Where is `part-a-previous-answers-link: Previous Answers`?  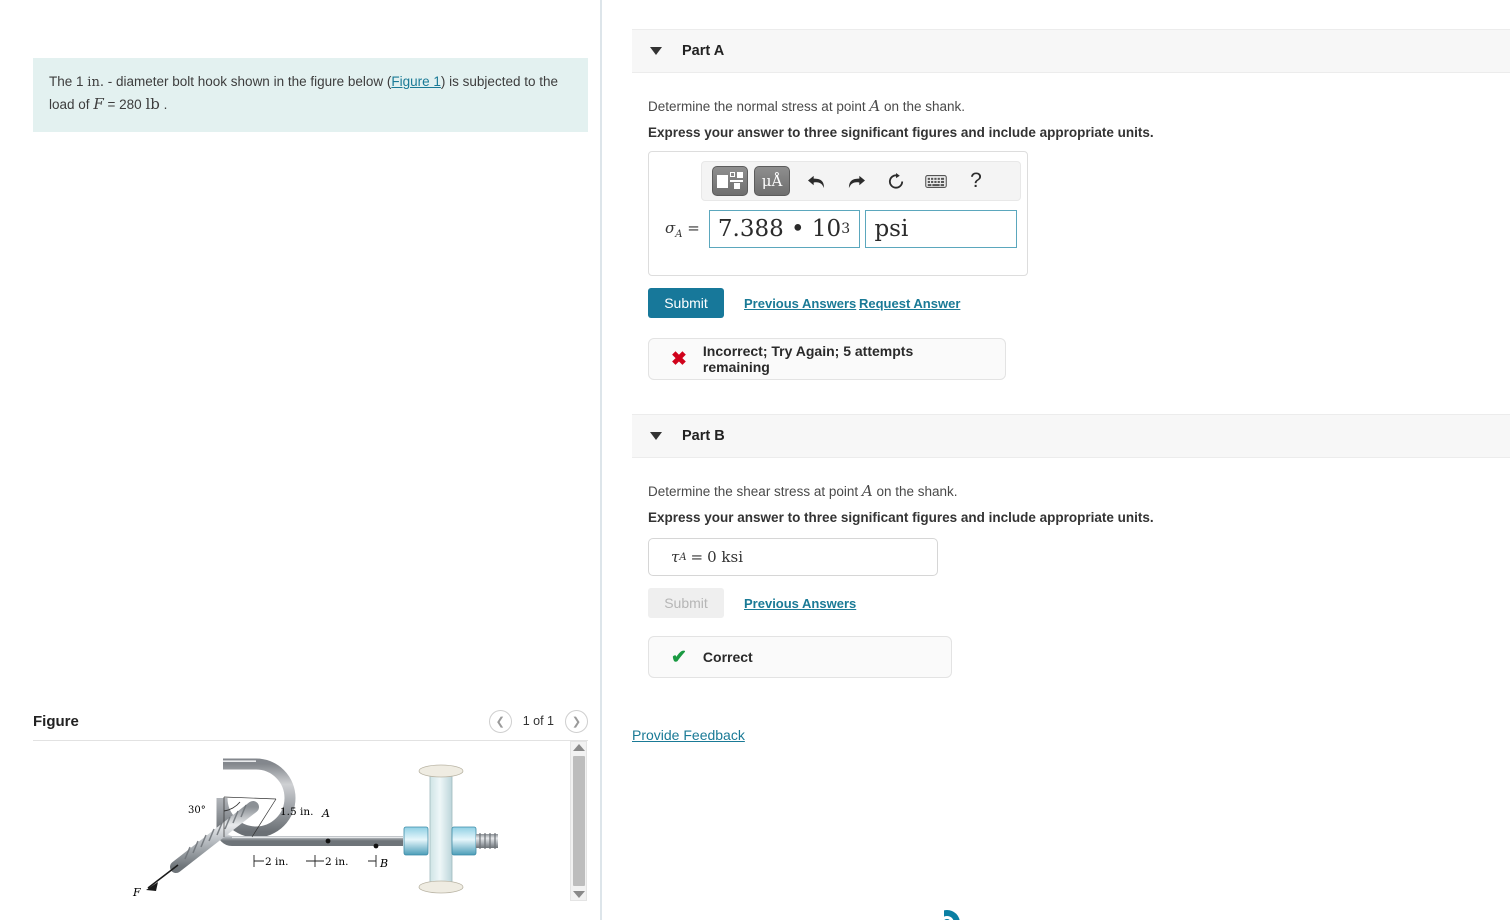 part-a-previous-answers-link: Previous Answers is located at coordinates (800, 303).